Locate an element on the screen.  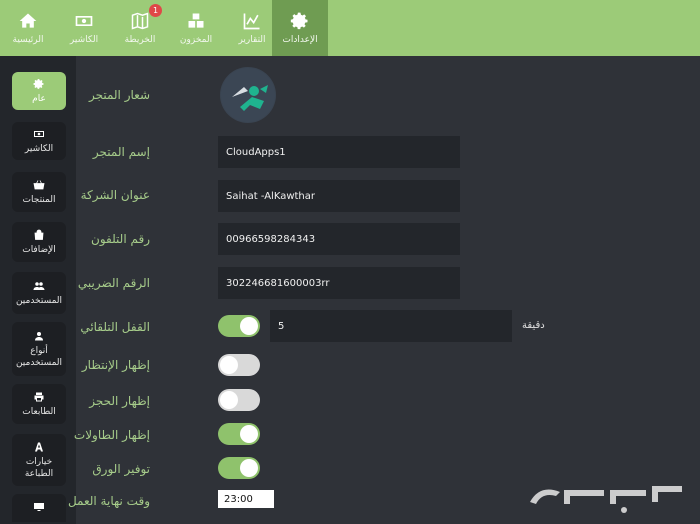
map-icon is located at coordinates (140, 21).